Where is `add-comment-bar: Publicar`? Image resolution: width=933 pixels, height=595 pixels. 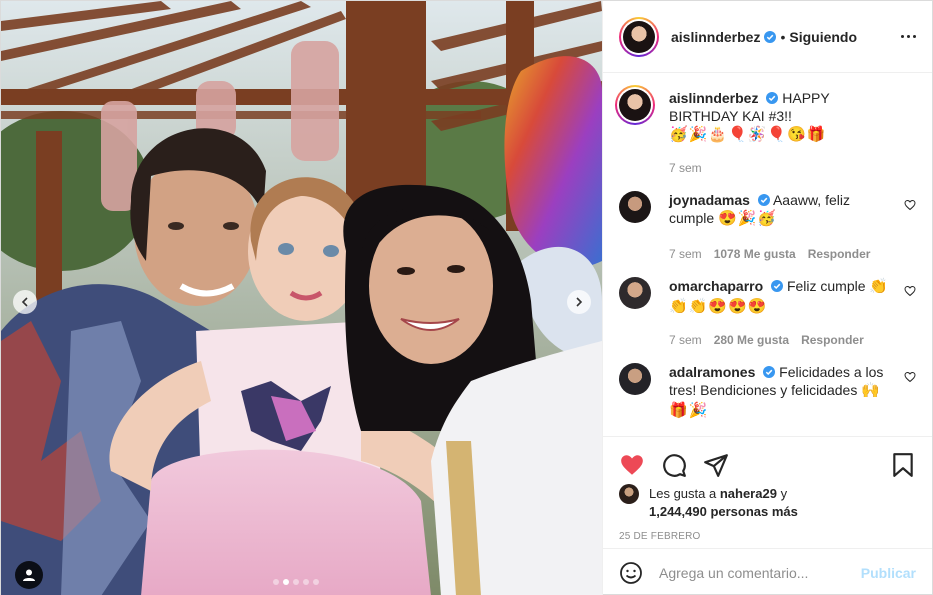
add-comment-bar: Publicar is located at coordinates (767, 571).